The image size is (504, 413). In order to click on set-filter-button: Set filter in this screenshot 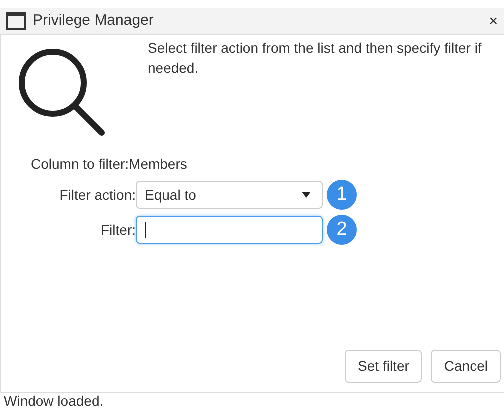, I will do `click(383, 366)`.